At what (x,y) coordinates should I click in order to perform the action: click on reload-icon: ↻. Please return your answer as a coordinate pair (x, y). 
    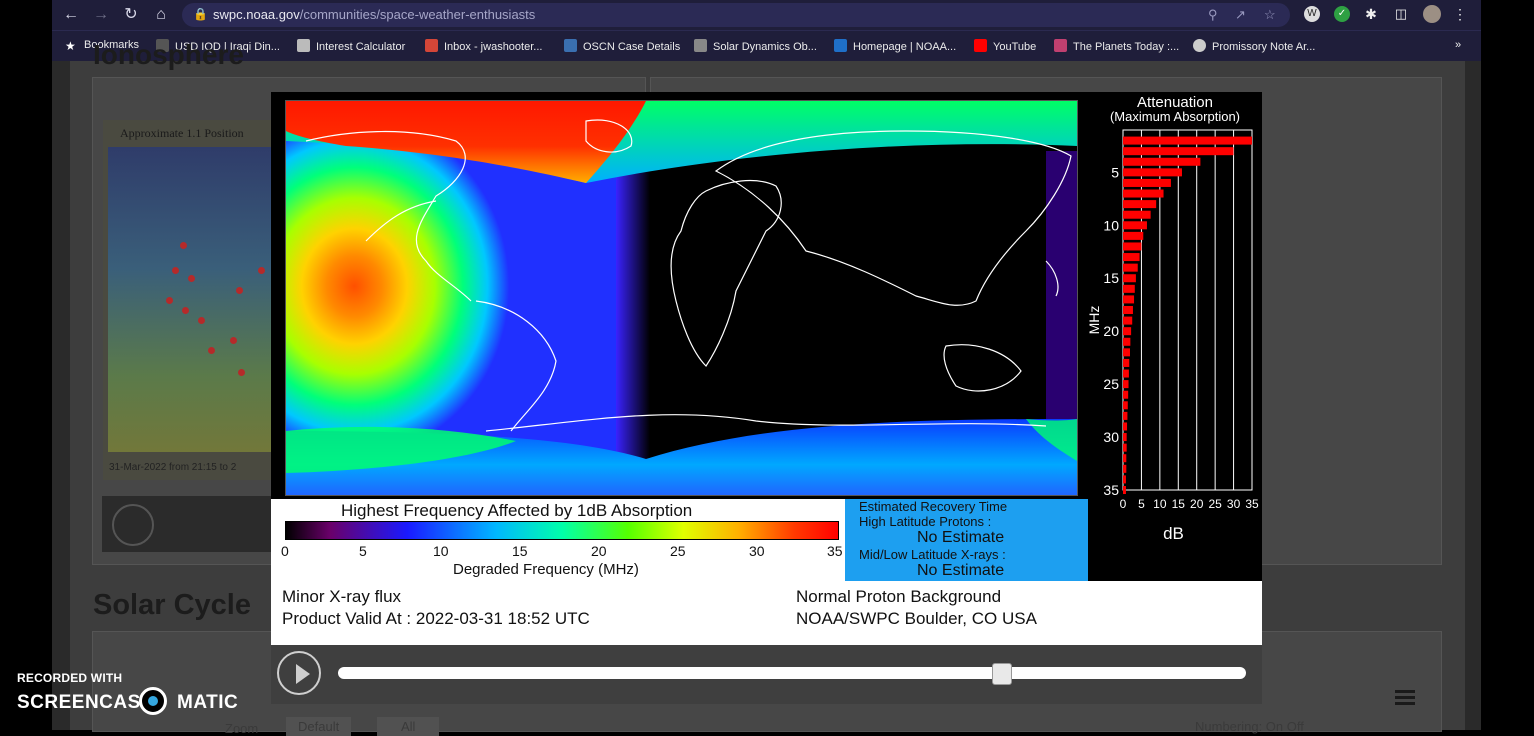
    Looking at the image, I should click on (131, 15).